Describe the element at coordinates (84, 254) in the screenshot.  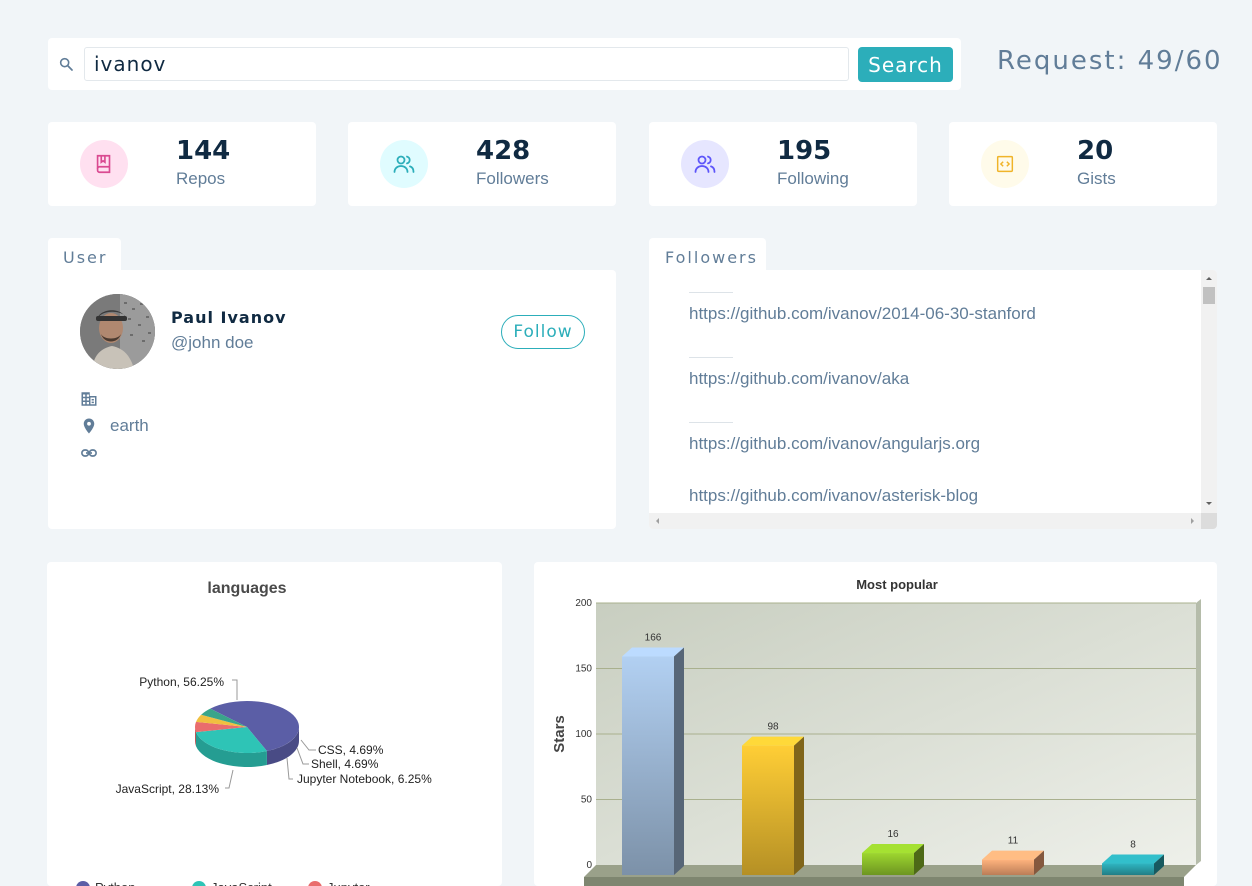
I see `tab-user: User` at that location.